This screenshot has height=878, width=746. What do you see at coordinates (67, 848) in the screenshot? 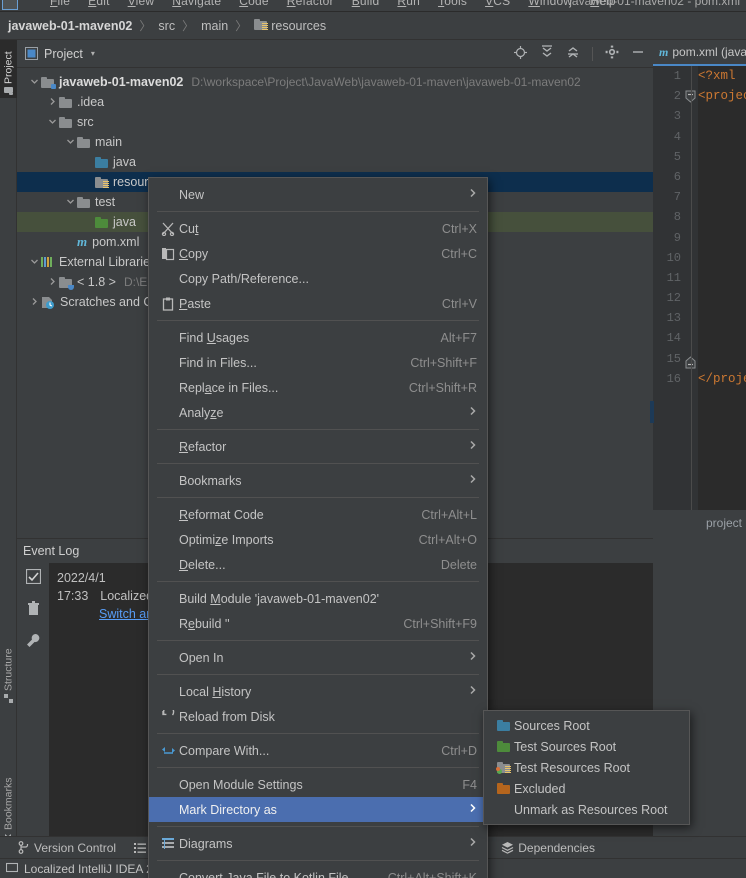
I see `tool-window-button-version-control: Version Control` at bounding box center [67, 848].